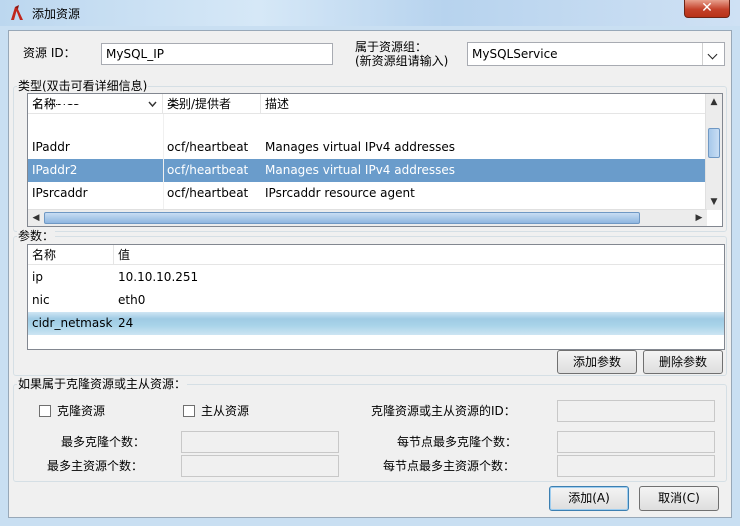 This screenshot has width=740, height=526. Describe the element at coordinates (376, 277) in the screenshot. I see `table-row: ip 10.10.10.251` at that location.